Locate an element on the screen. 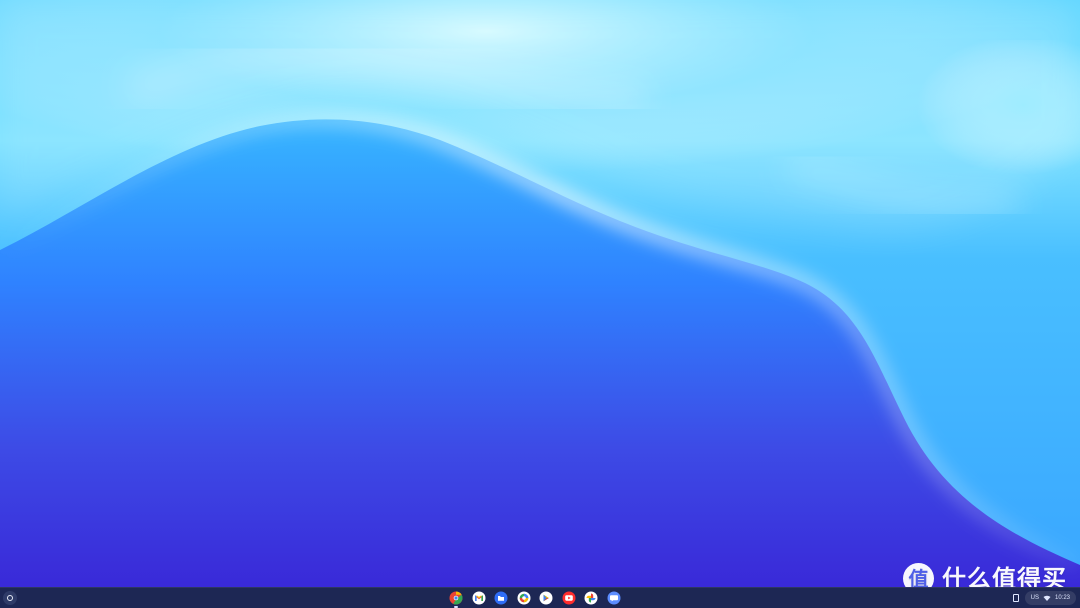 The width and height of the screenshot is (1080, 608). youtube-icon is located at coordinates (569, 598).